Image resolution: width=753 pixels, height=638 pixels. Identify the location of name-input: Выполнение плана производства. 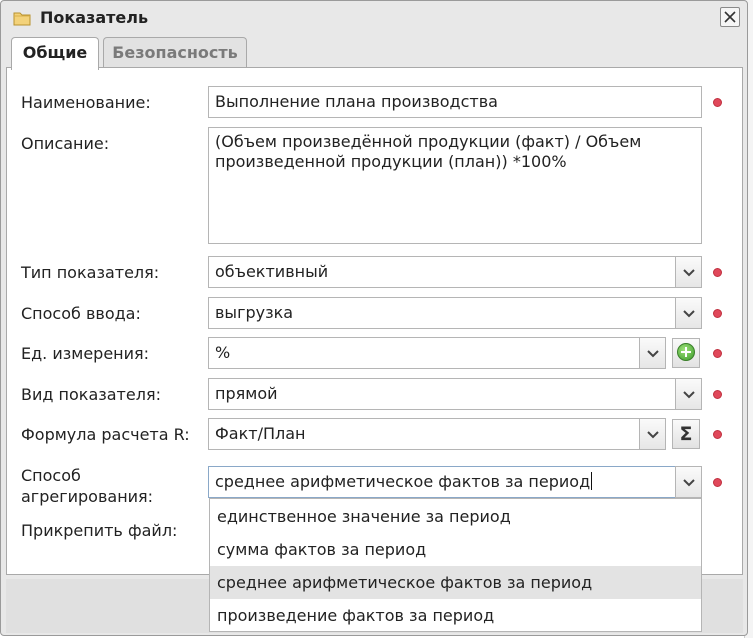
(455, 102).